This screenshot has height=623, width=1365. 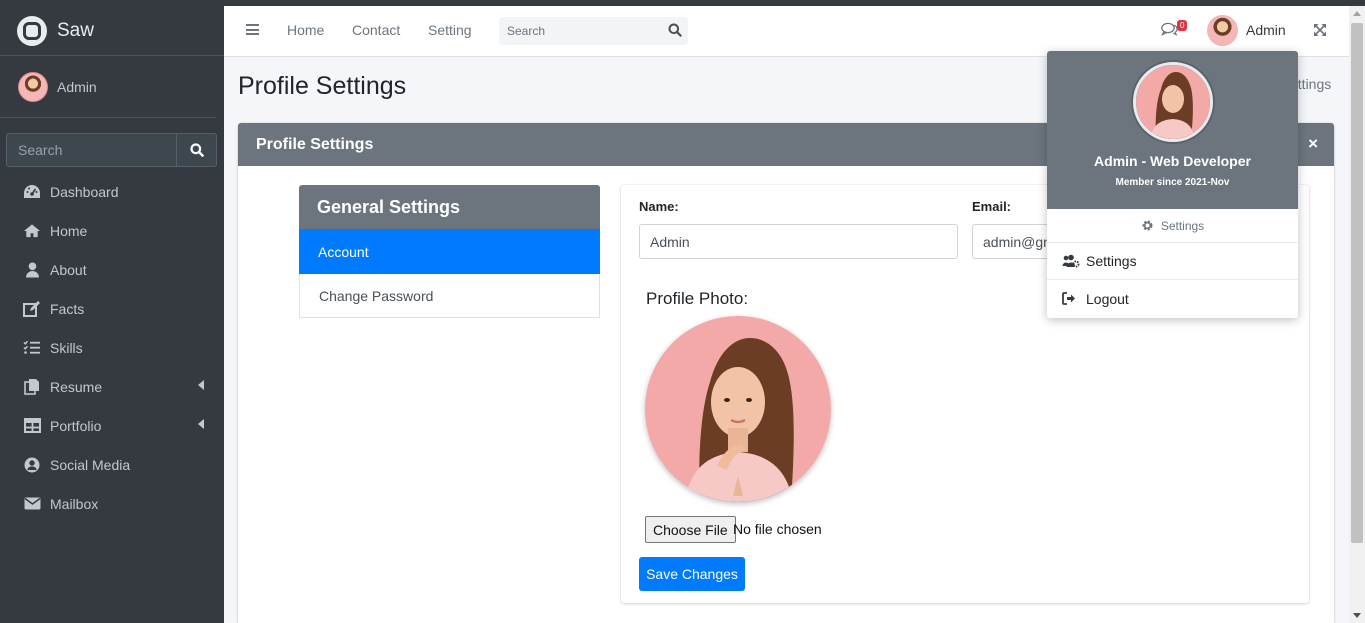 I want to click on home-icon, so click(x=32, y=231).